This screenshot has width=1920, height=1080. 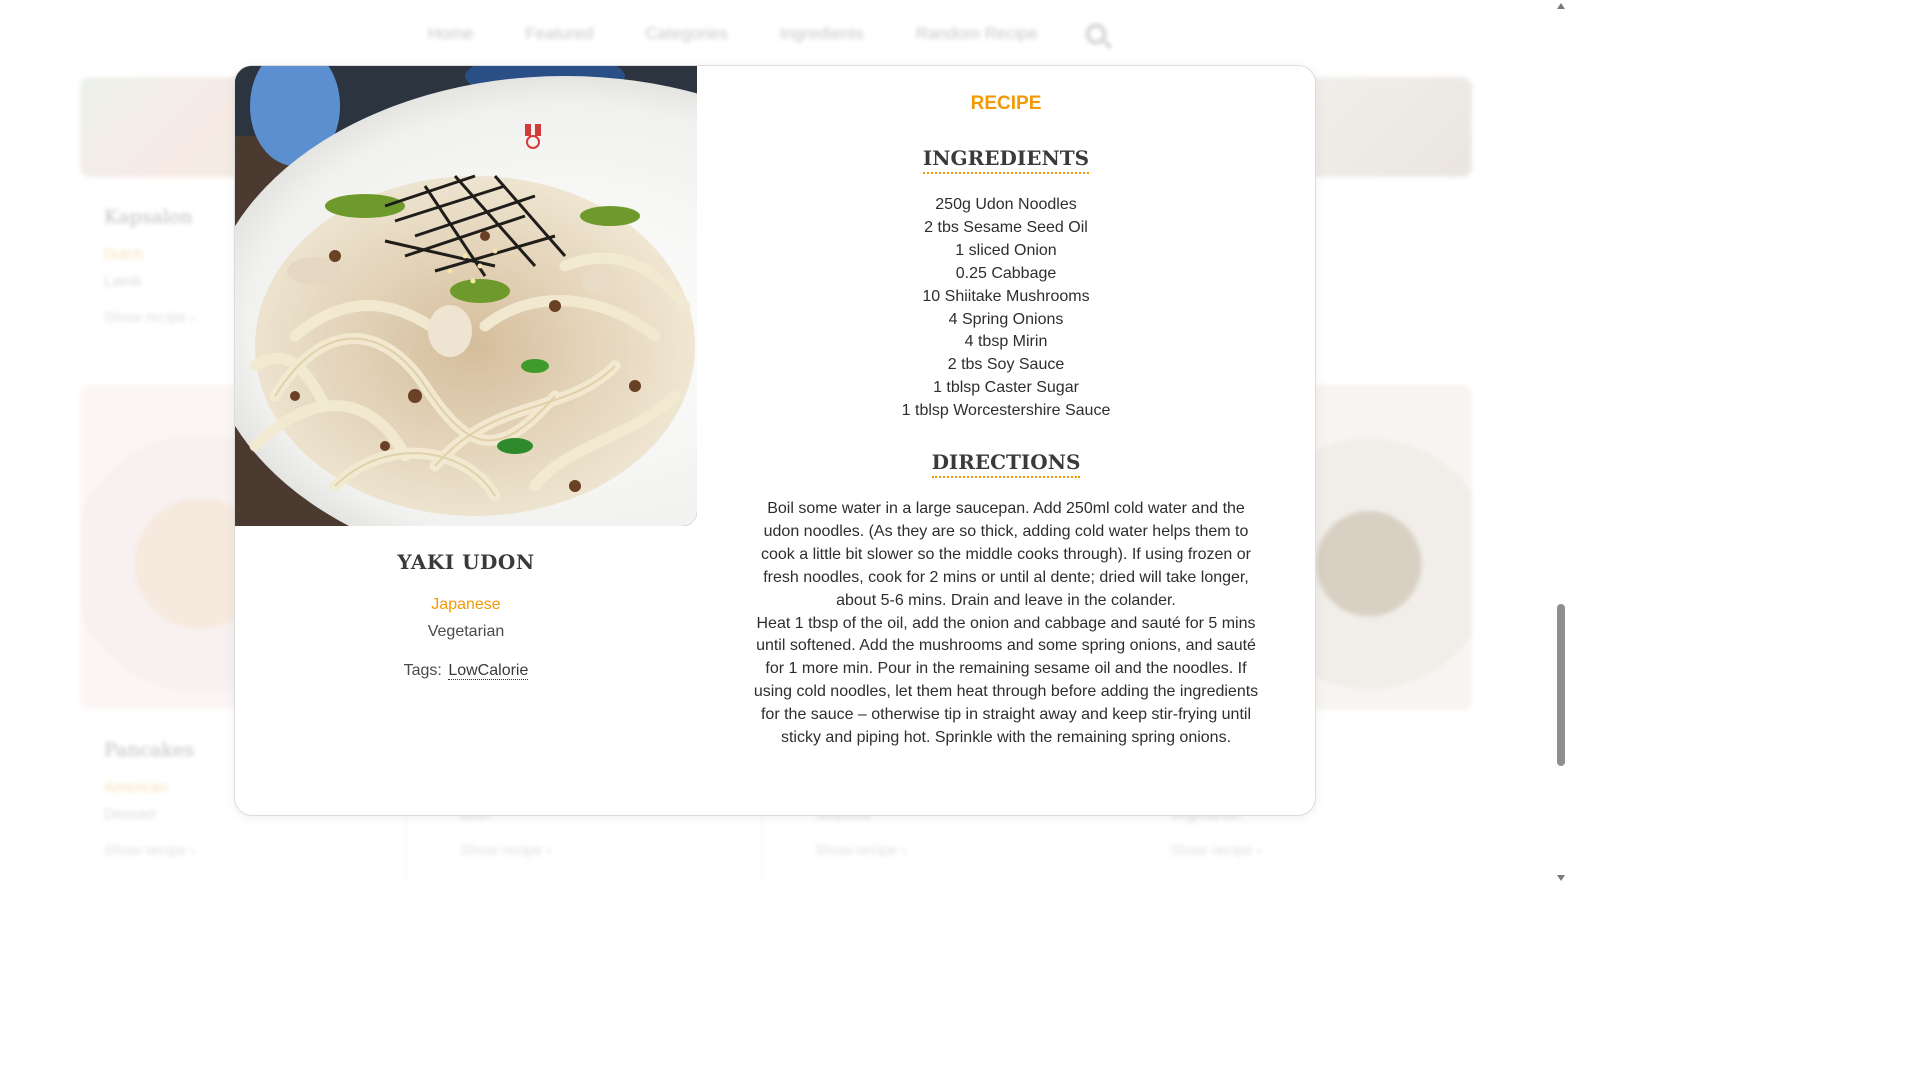 What do you see at coordinates (124, 254) in the screenshot?
I see `card-cuisine: Dutch` at bounding box center [124, 254].